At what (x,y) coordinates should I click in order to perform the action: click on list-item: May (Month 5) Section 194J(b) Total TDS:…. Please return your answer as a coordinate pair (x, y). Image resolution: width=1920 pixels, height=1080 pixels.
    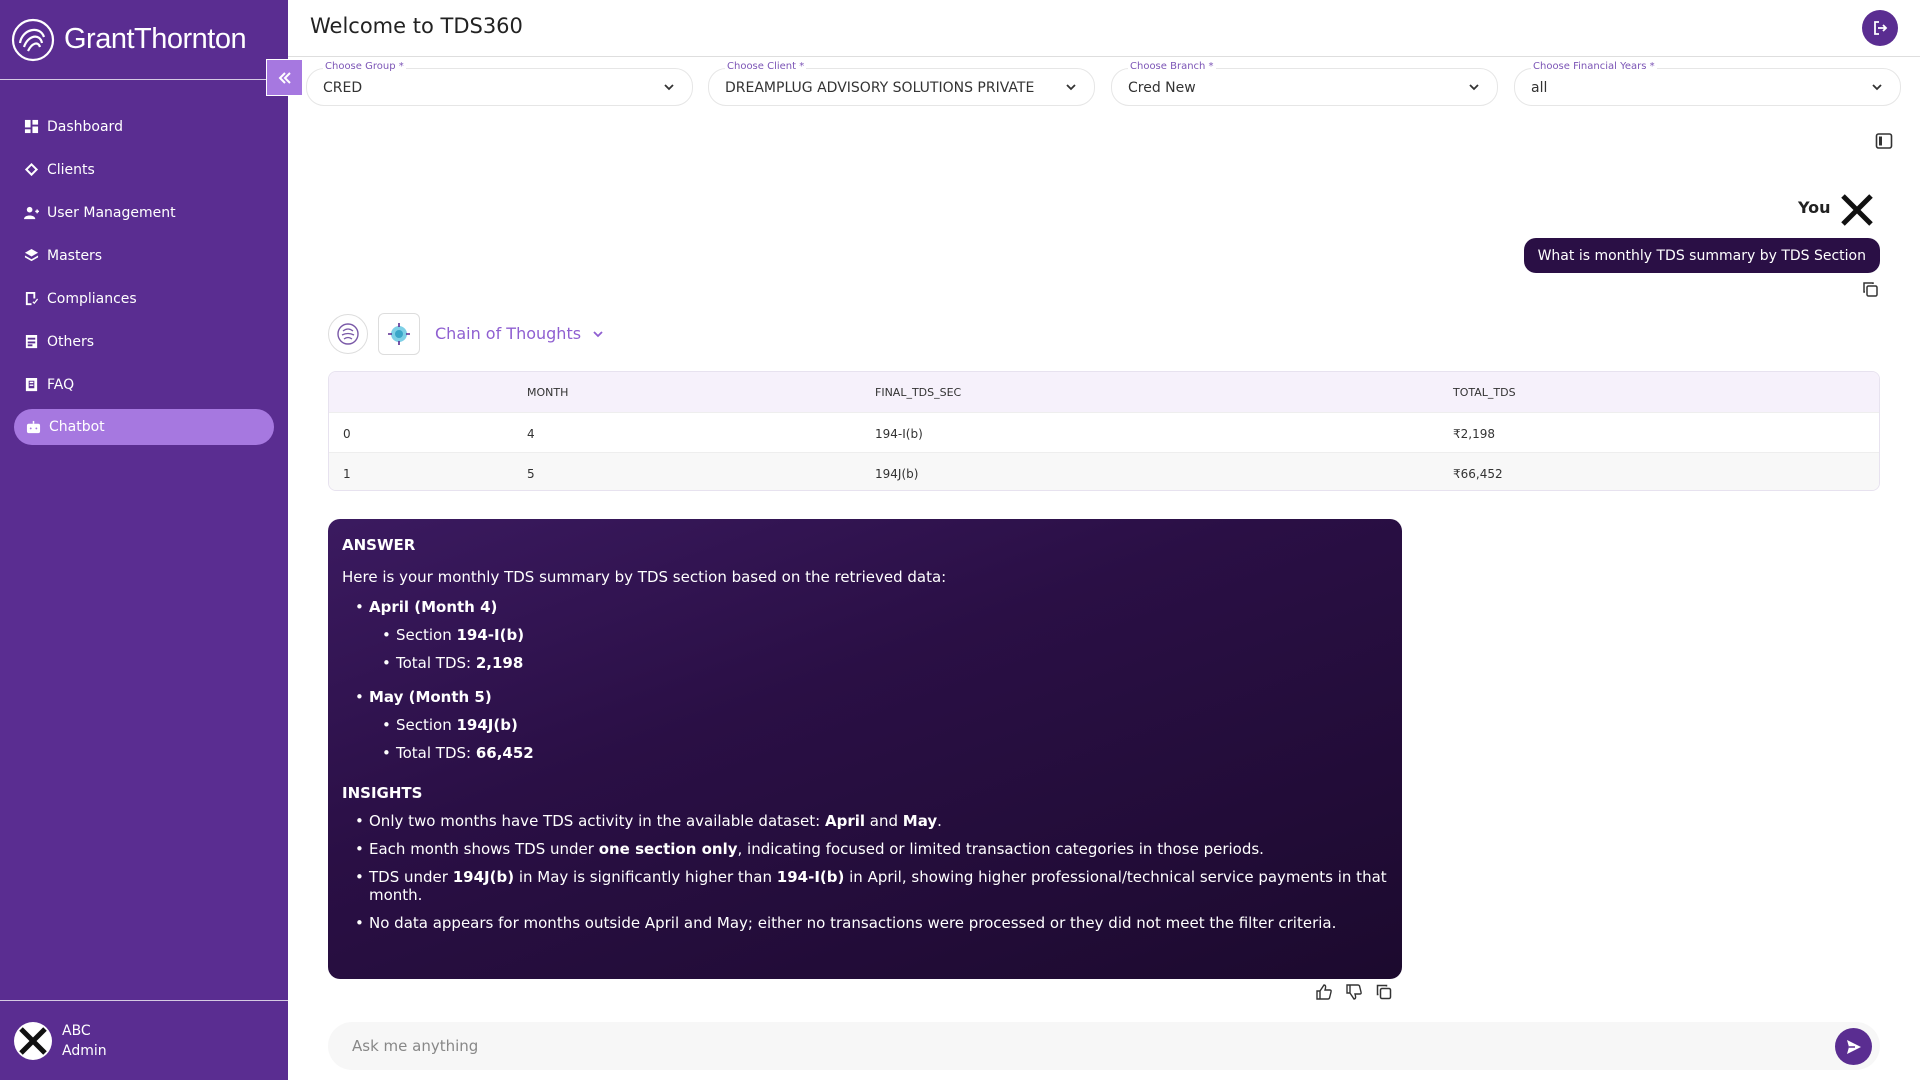
    Looking at the image, I should click on (865, 725).